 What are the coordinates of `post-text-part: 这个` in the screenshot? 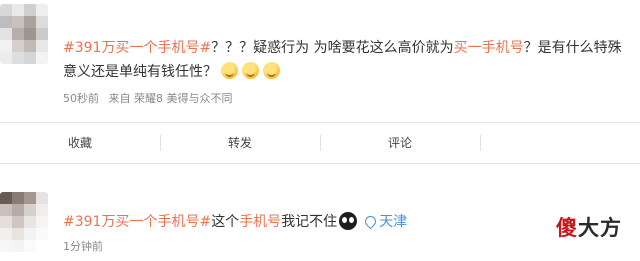 It's located at (225, 222).